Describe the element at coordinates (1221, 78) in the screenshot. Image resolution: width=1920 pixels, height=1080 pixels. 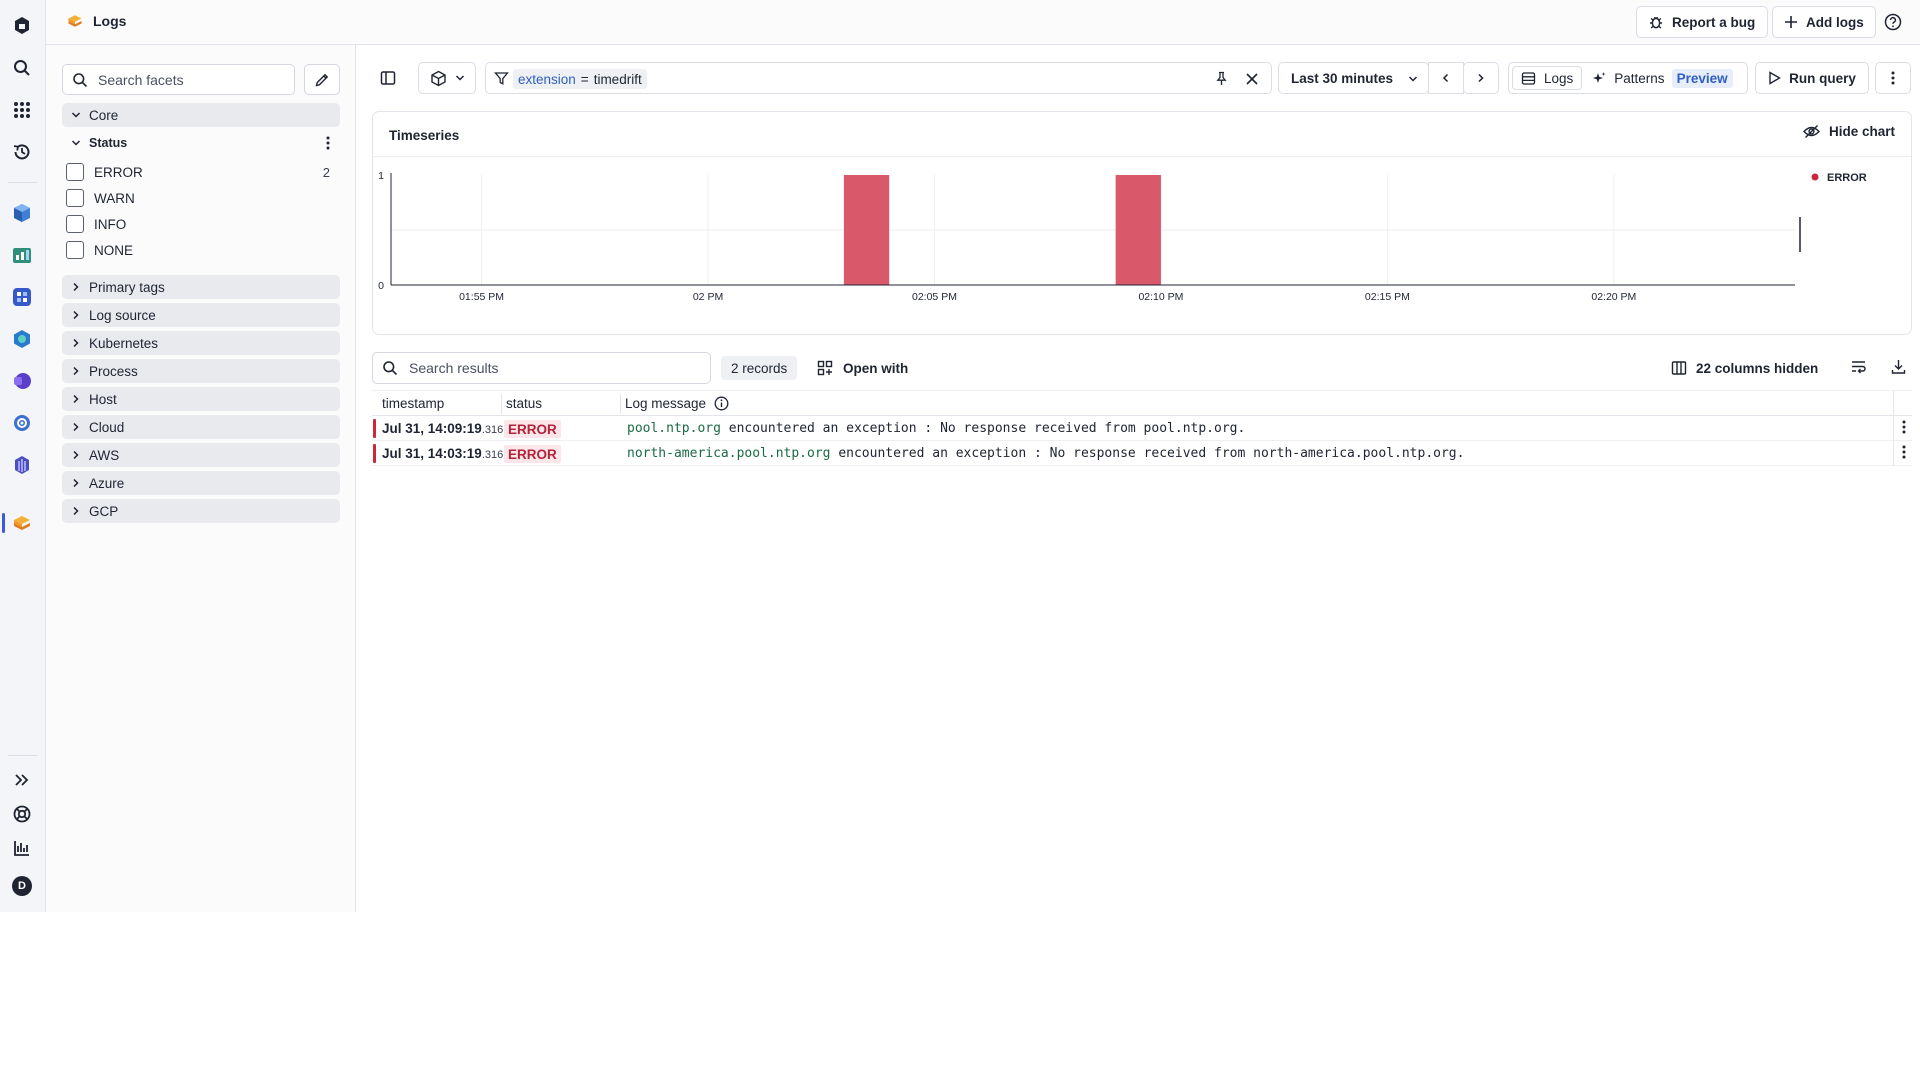
I see `pin-icon` at that location.